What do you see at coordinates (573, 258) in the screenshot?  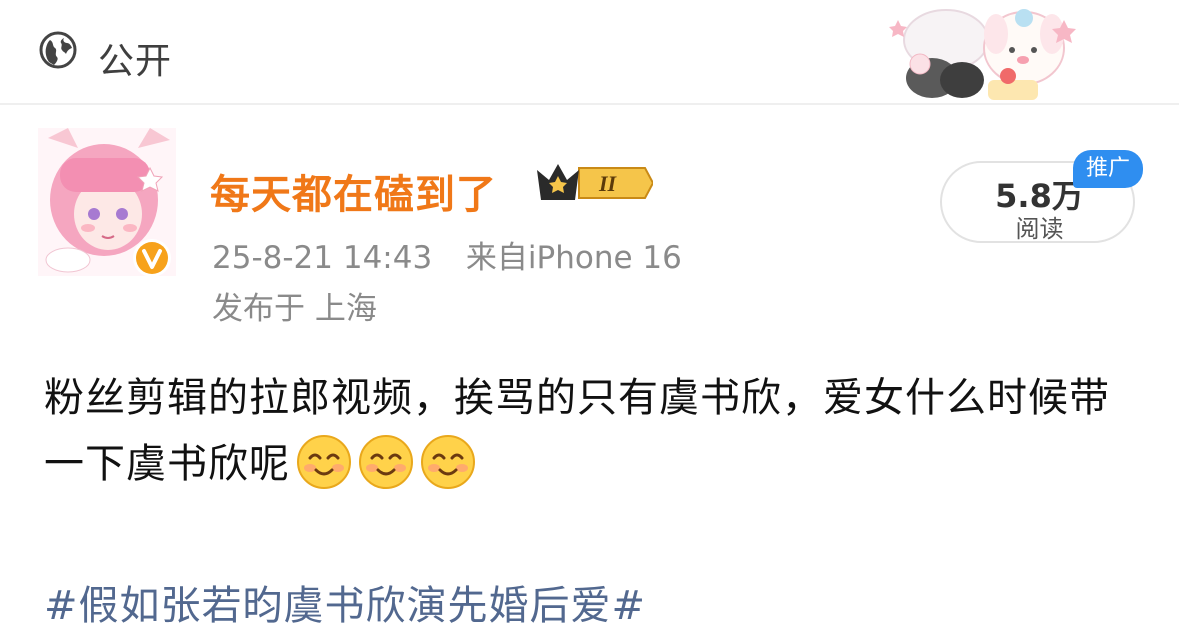 I see `post-source: 来自iPhone 16` at bounding box center [573, 258].